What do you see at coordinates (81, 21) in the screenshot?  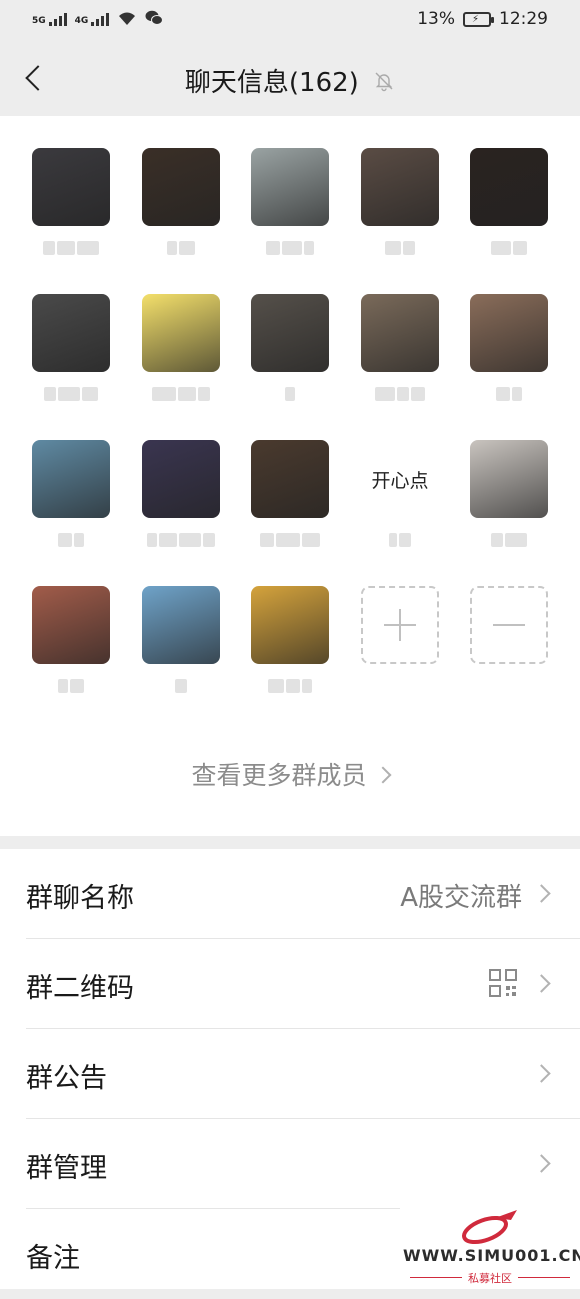 I see `sim2-network-label: 4G` at bounding box center [81, 21].